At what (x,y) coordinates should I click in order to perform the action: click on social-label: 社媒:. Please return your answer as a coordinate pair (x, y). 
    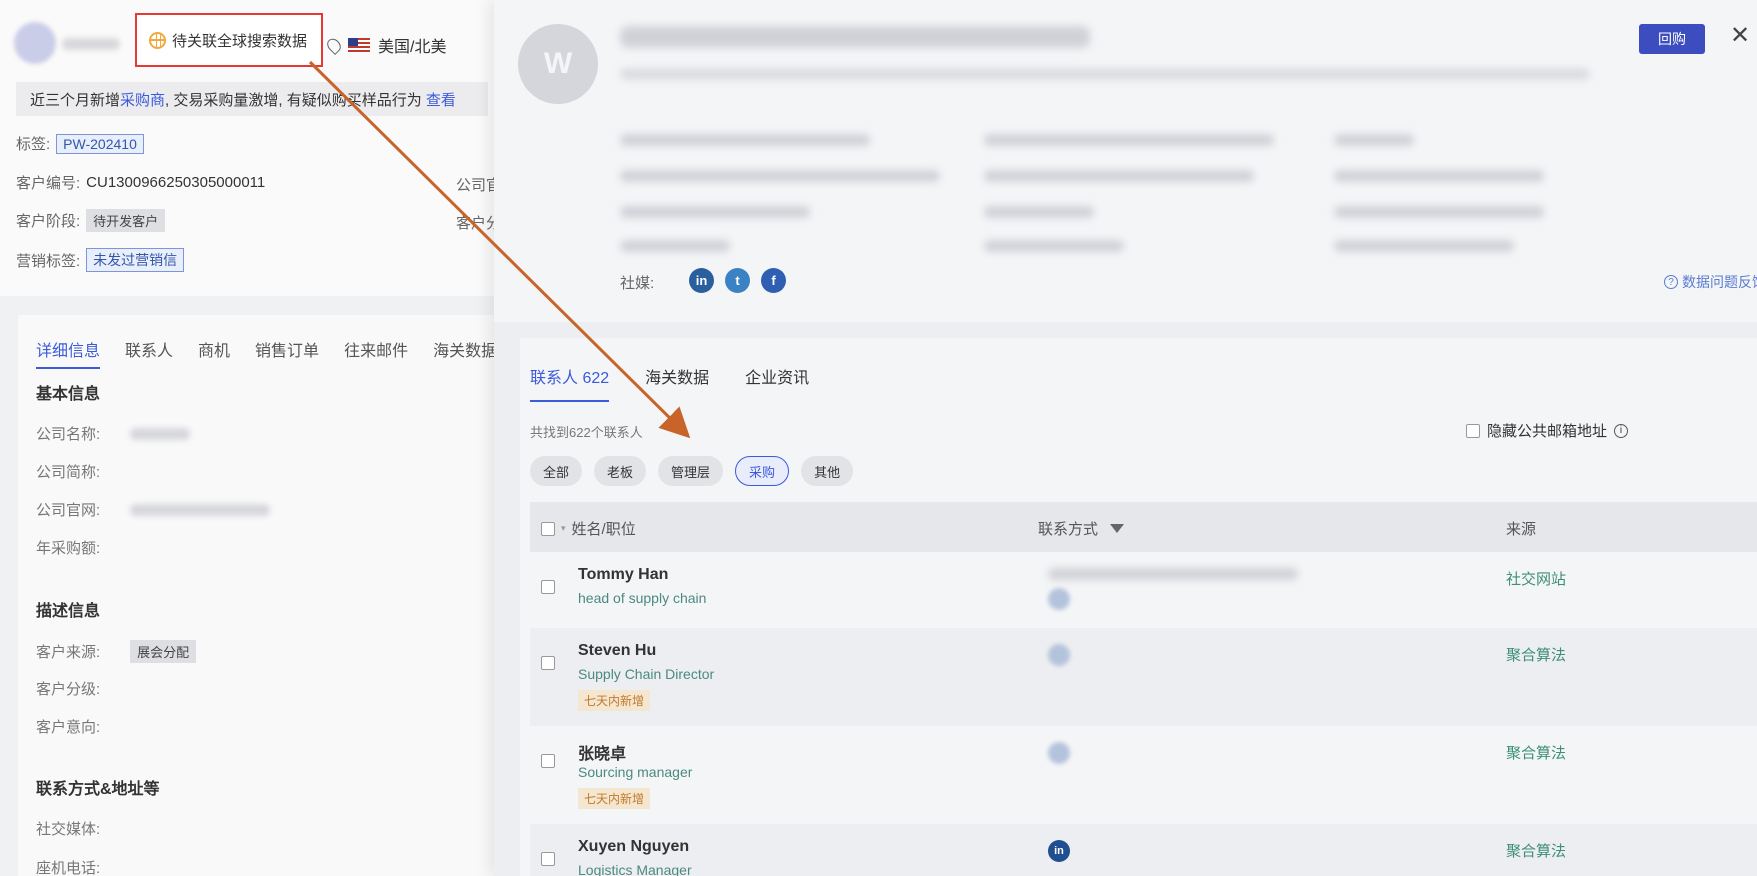
    Looking at the image, I should click on (637, 283).